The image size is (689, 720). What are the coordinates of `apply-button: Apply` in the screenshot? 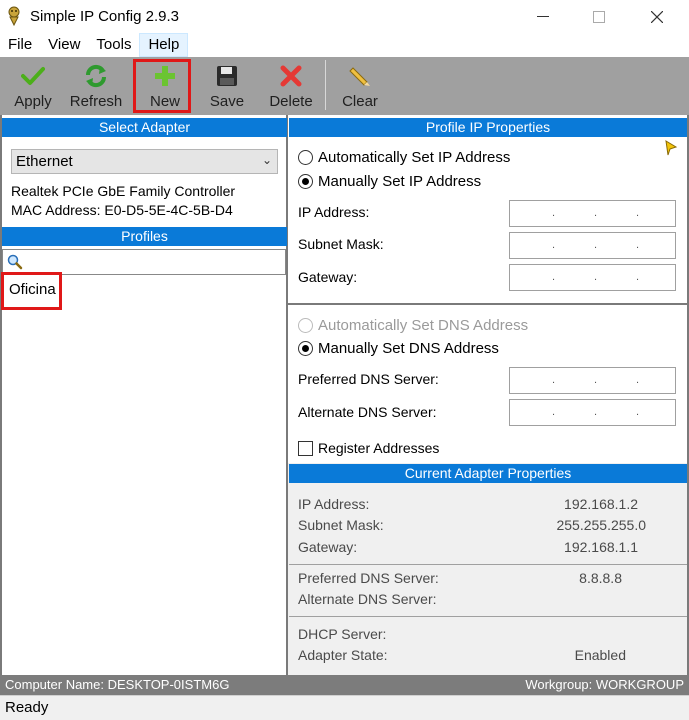 It's located at (33, 86).